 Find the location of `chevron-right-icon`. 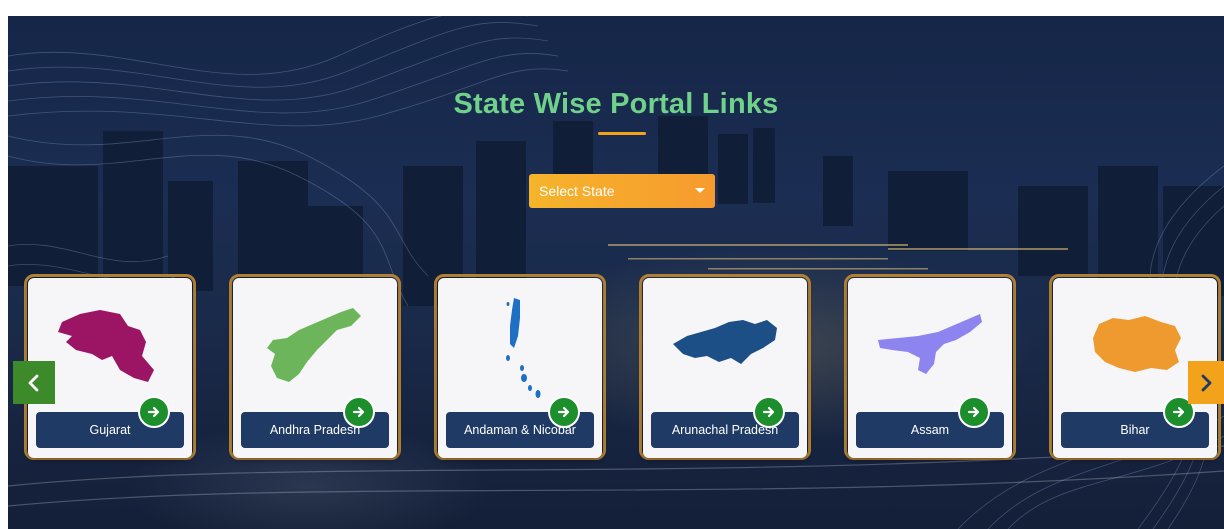

chevron-right-icon is located at coordinates (1206, 382).